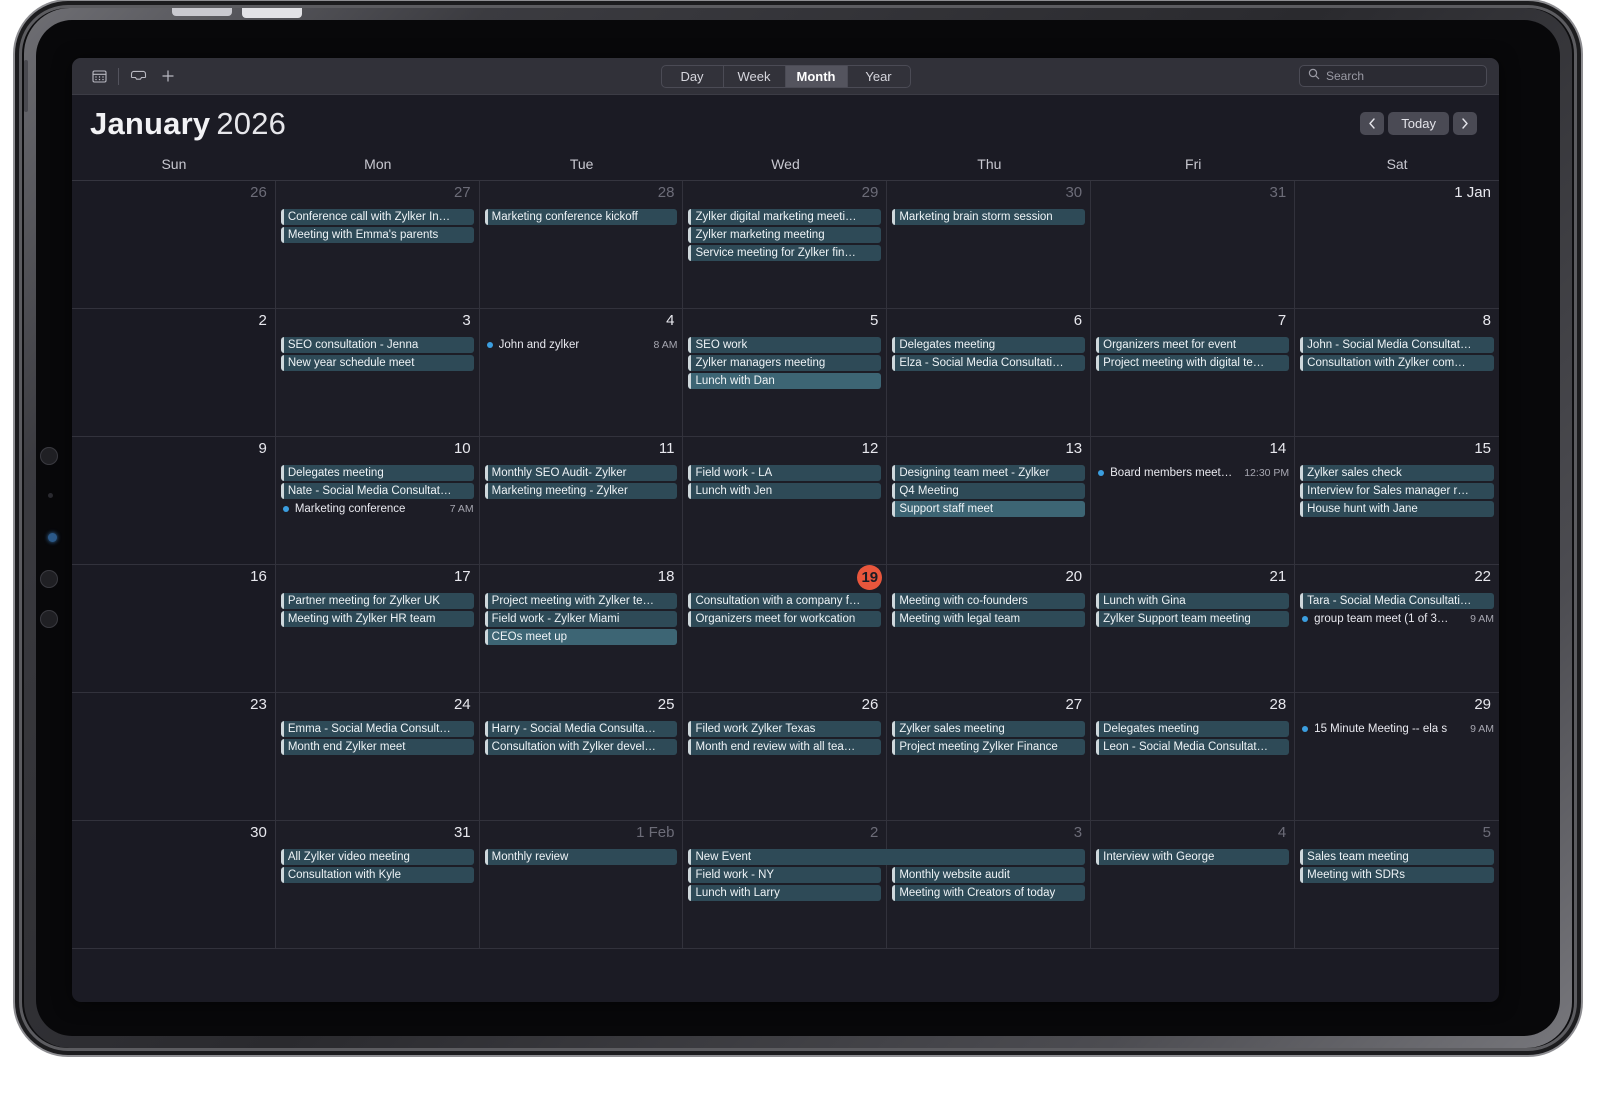 This screenshot has height=1119, width=1600. What do you see at coordinates (49, 619) in the screenshot?
I see `side-button` at bounding box center [49, 619].